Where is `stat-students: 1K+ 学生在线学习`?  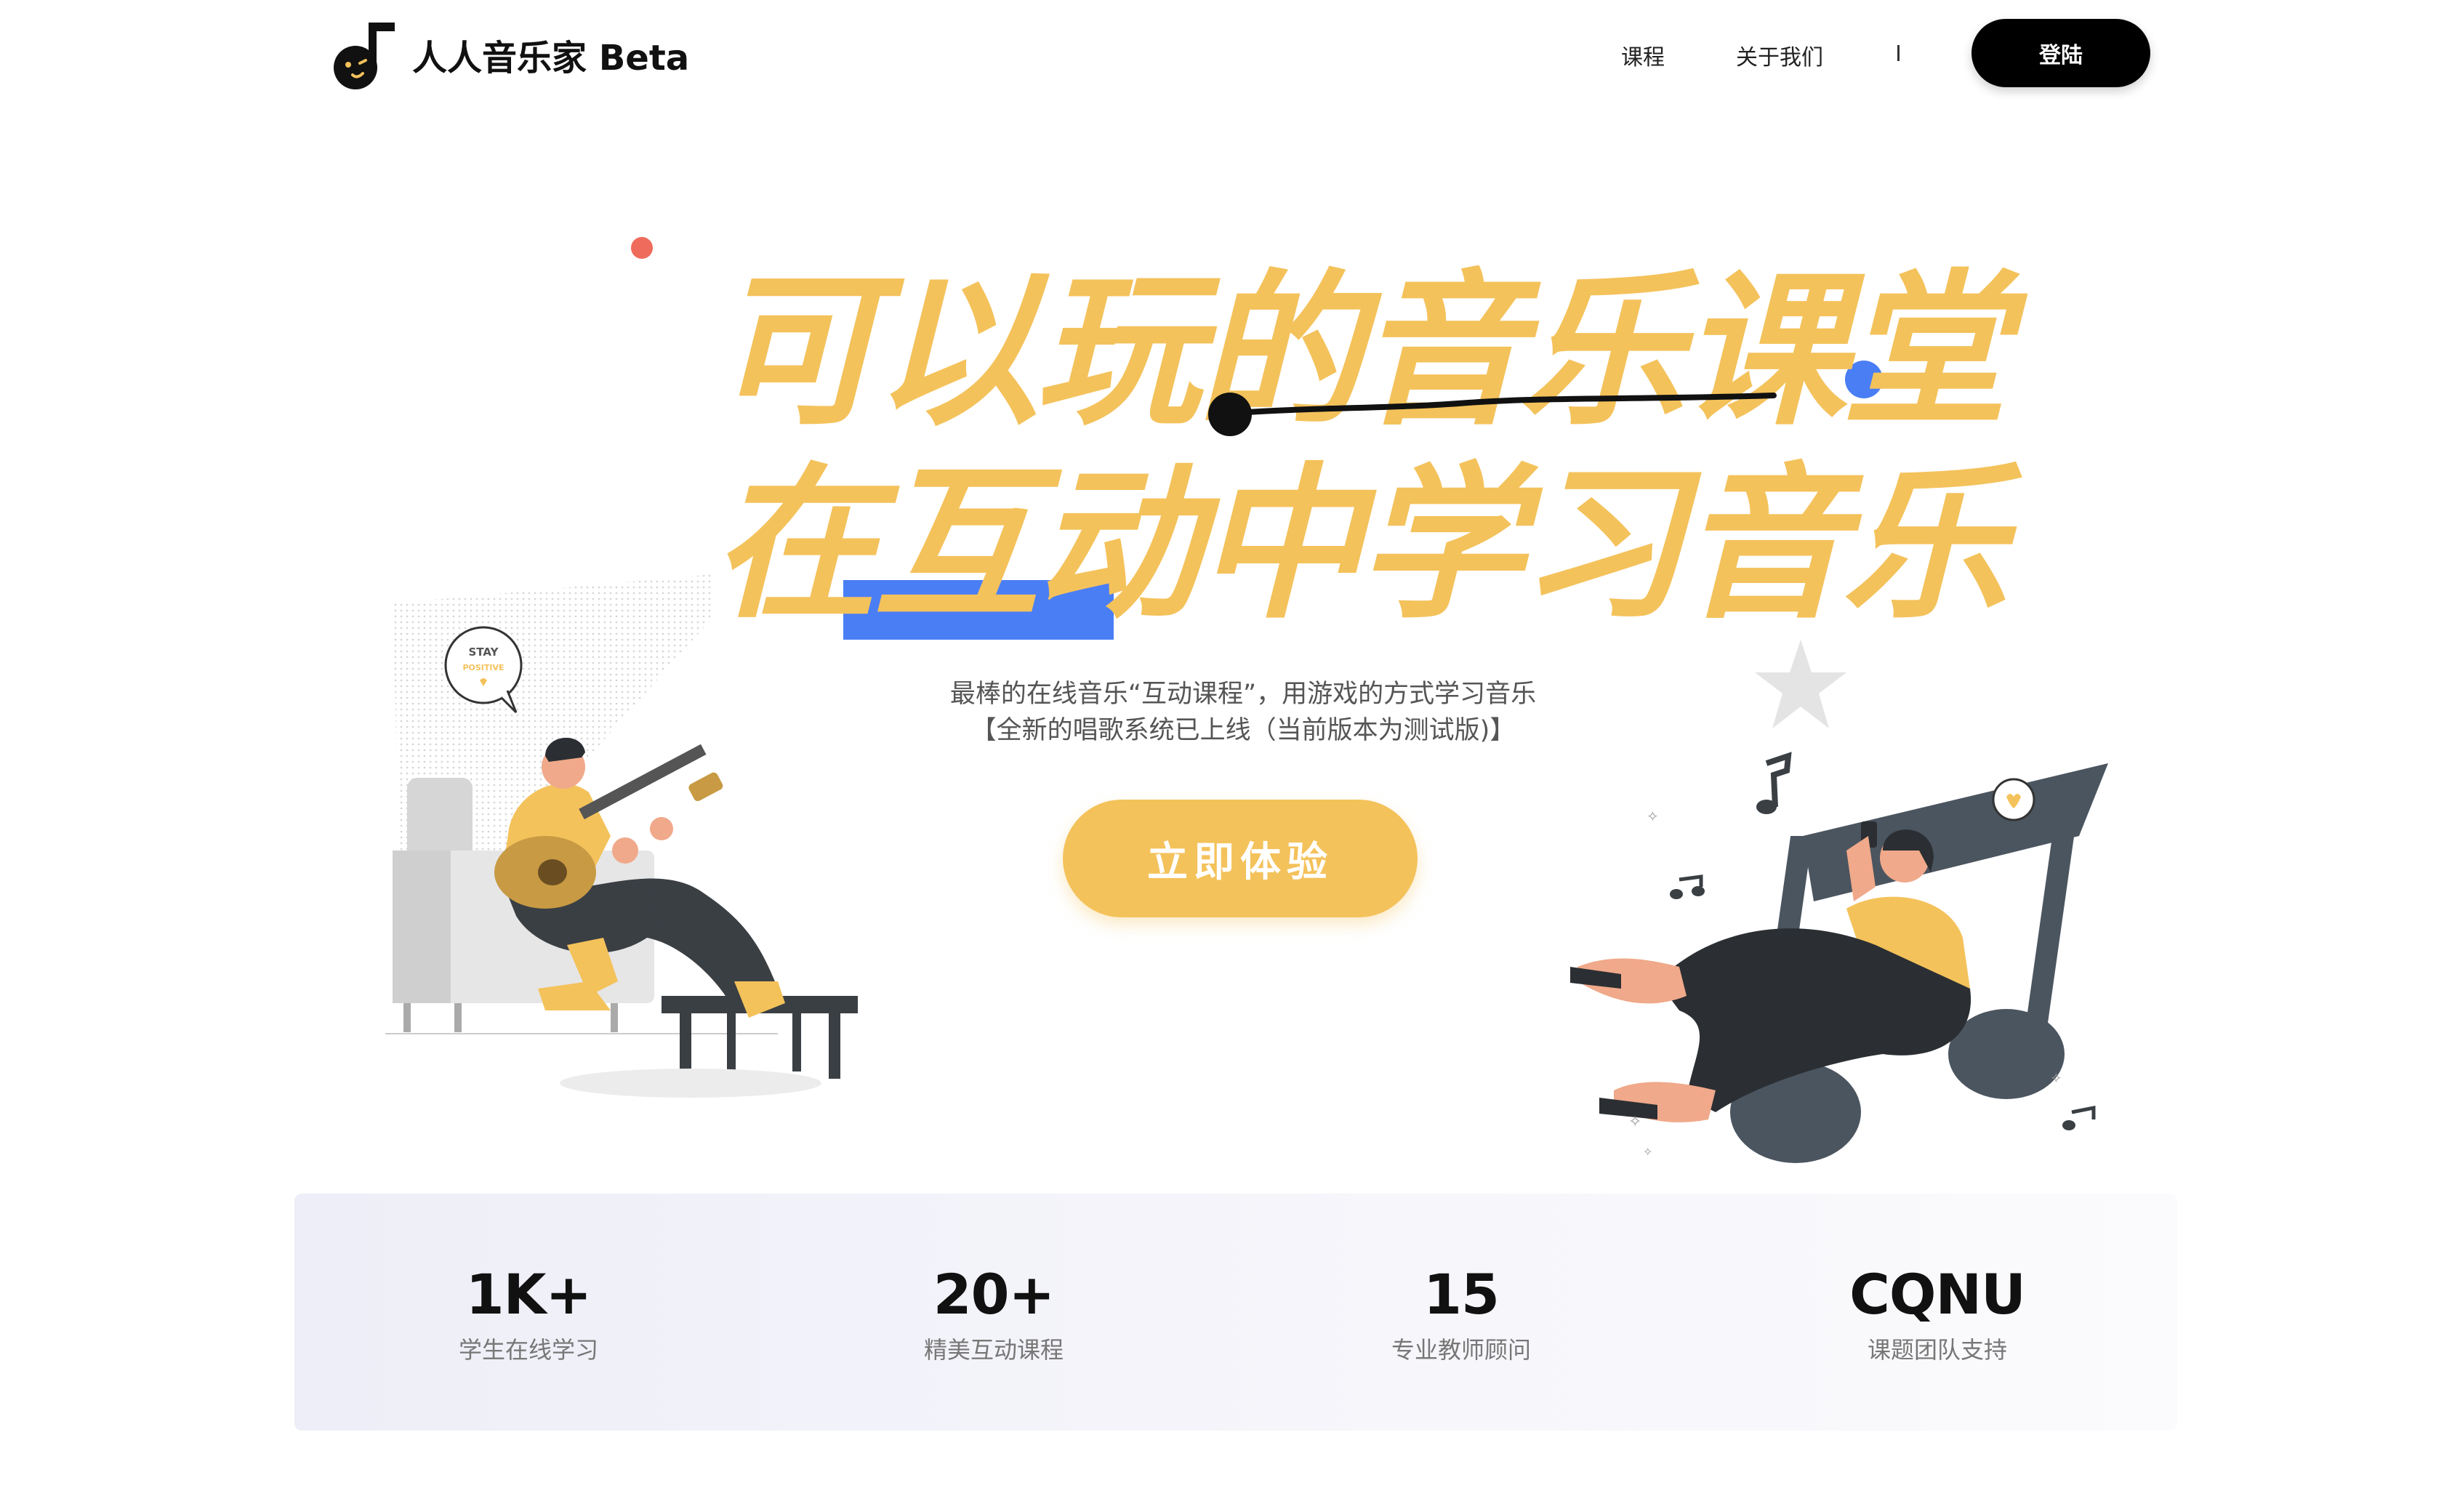
stat-students: 1K+ 学生在线学习 is located at coordinates (528, 1313).